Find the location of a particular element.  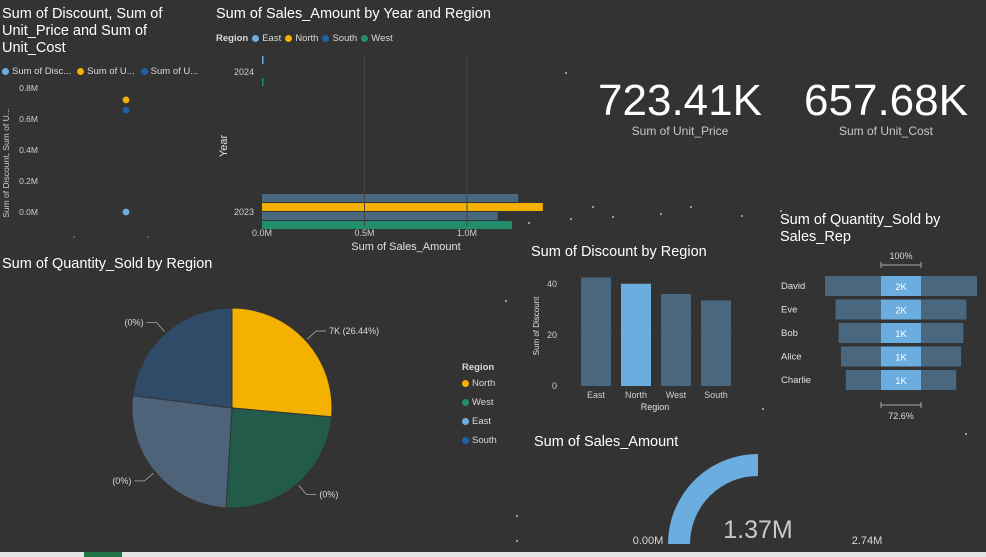

gauge-chart: 0.00M 2.74M 1.37M is located at coordinates (758, 500).